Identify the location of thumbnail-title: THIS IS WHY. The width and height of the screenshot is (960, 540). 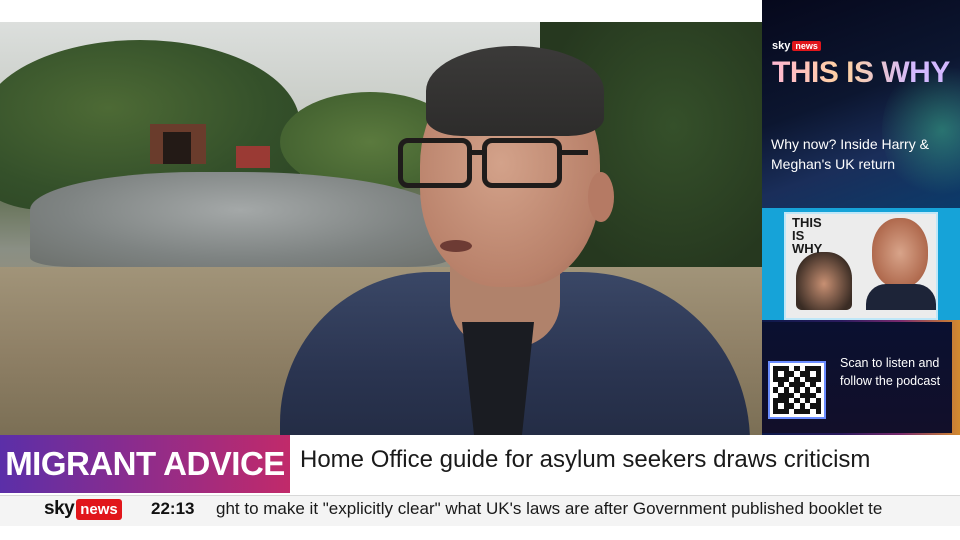
(807, 235).